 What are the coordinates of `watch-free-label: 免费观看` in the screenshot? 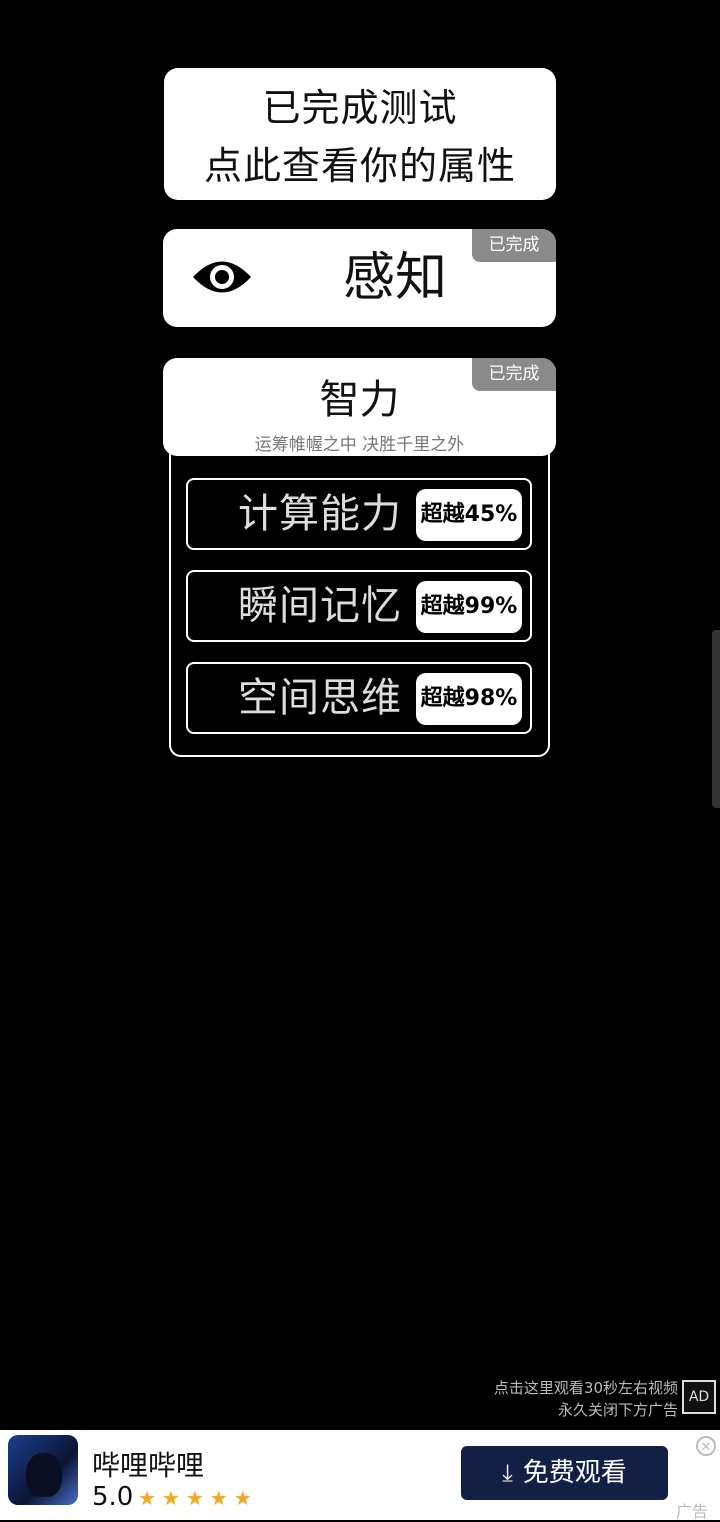 It's located at (574, 1473).